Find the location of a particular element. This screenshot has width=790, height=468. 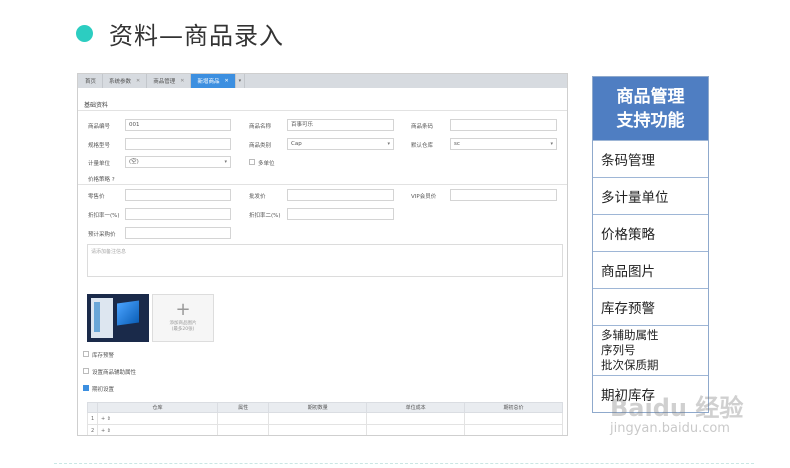

feature-product-image: 商品图片 is located at coordinates (650, 269).